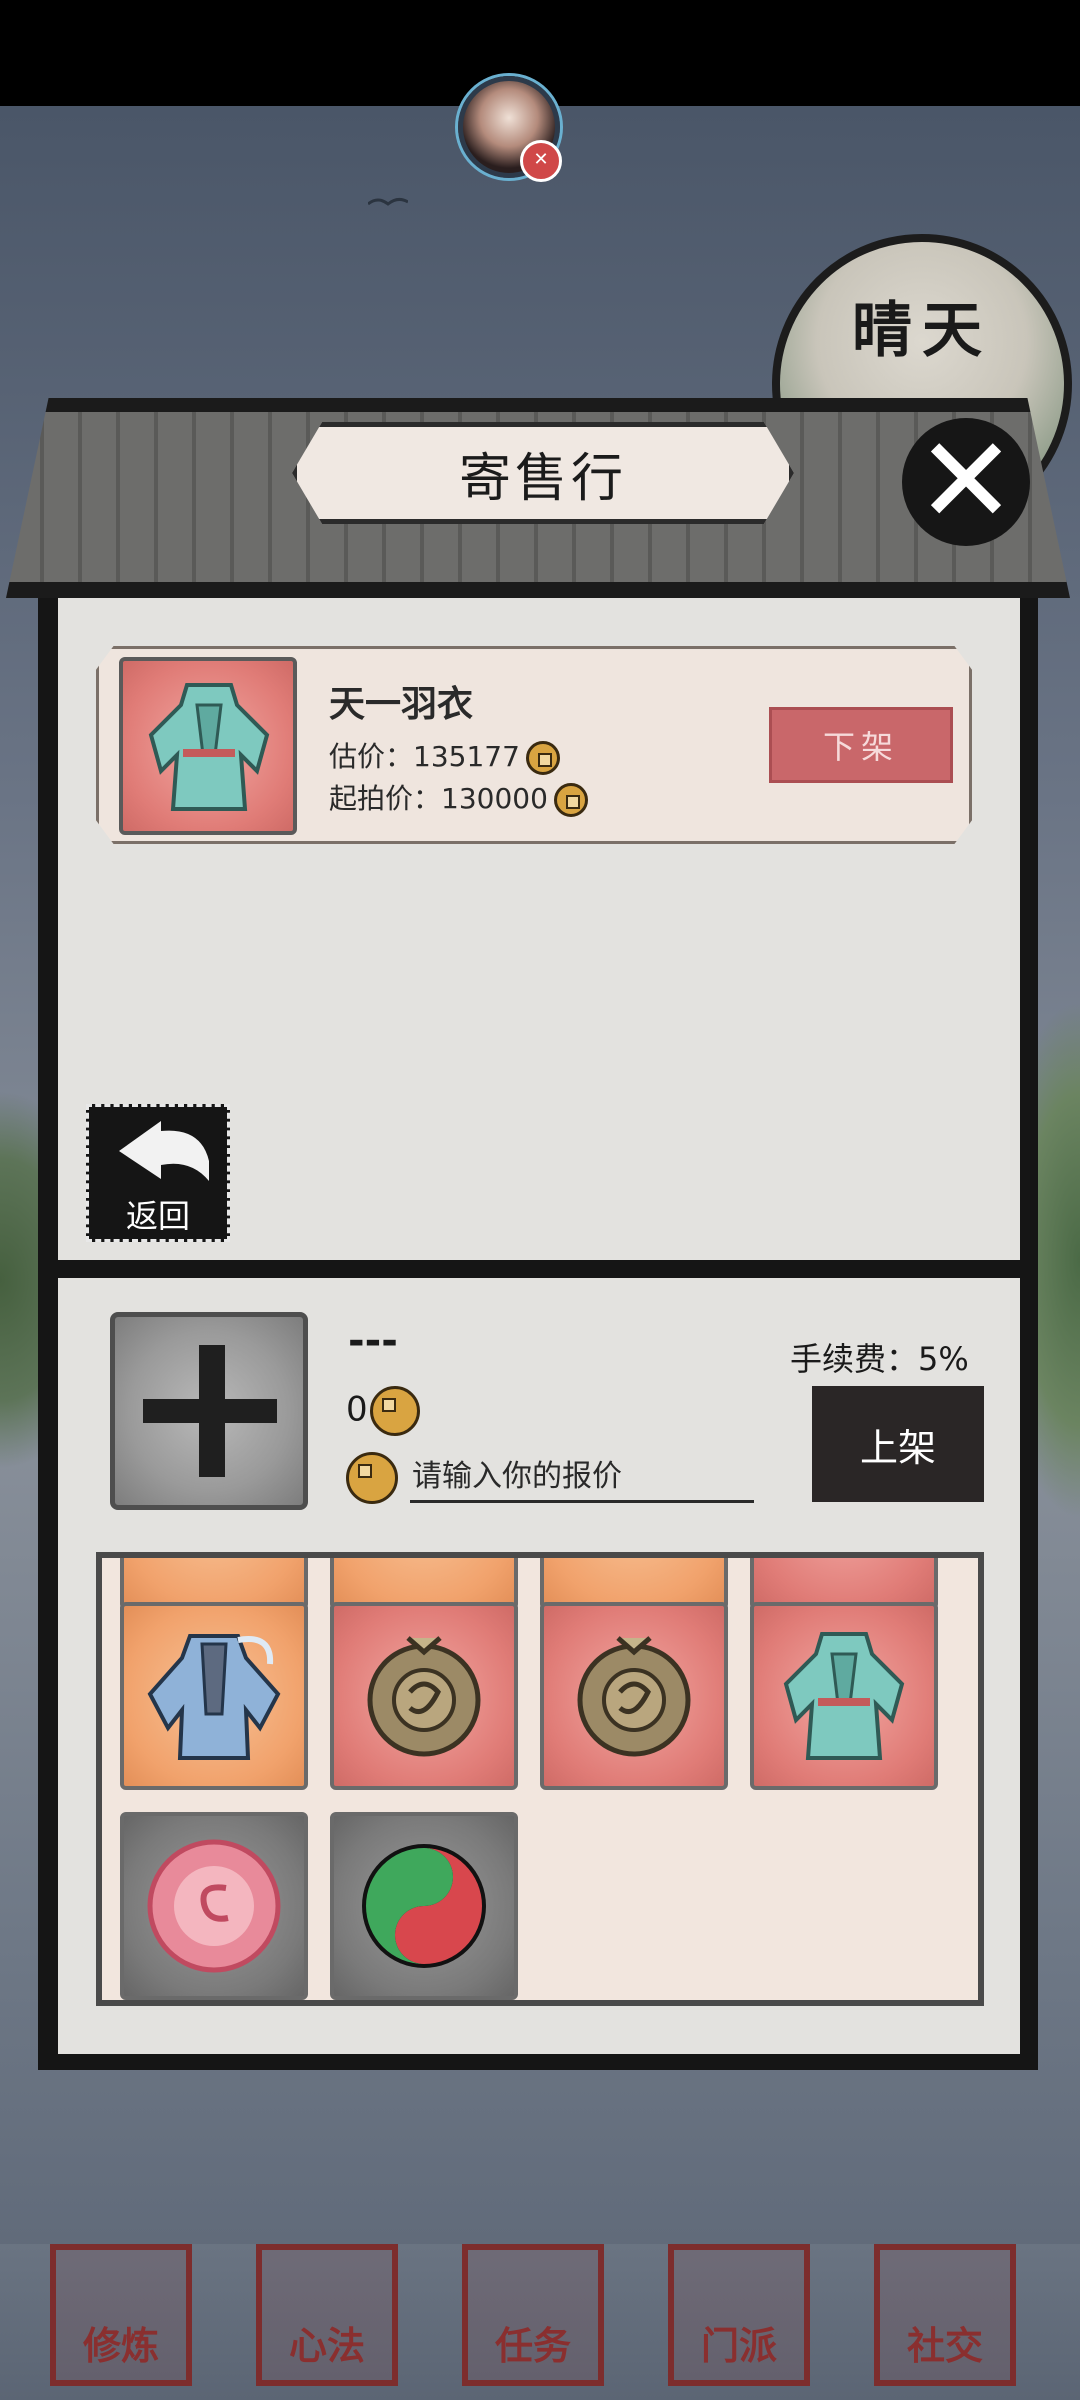 This screenshot has width=1080, height=2400. I want to click on back-button: 返回, so click(158, 1173).